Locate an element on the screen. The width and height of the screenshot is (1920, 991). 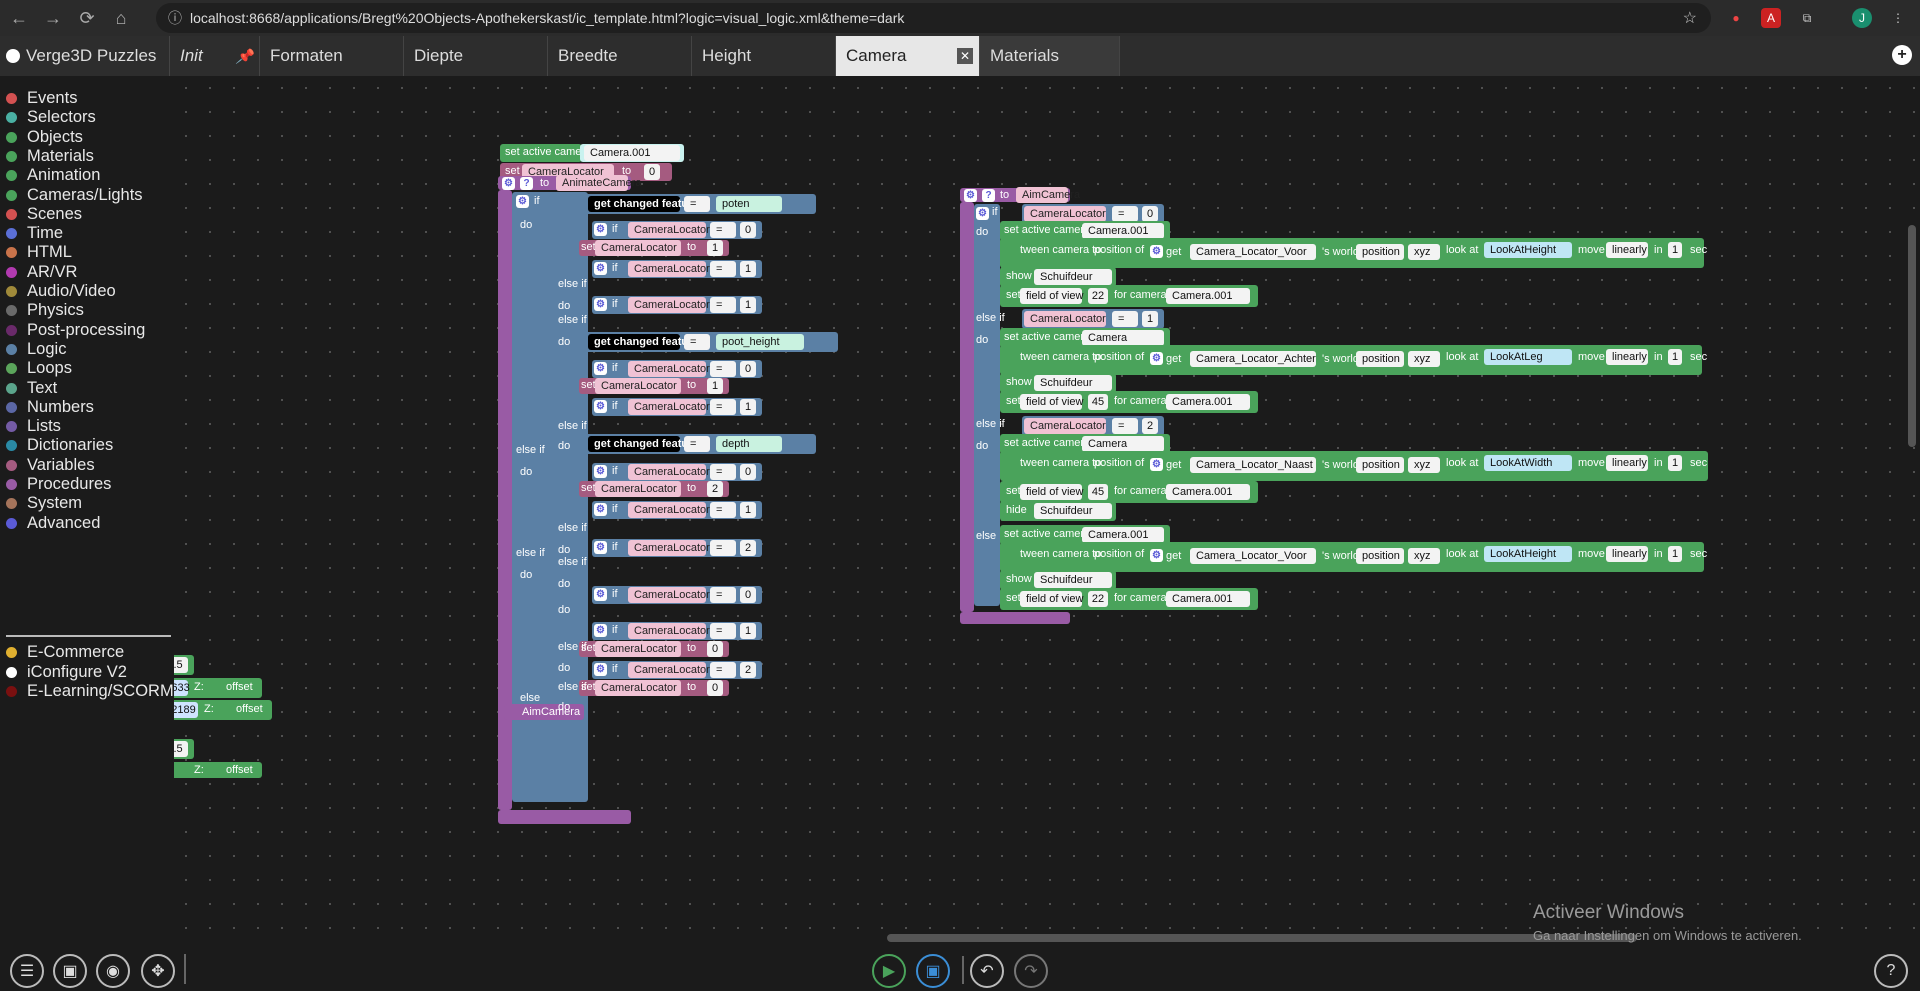
save-icon: ▣ is located at coordinates (933, 971).